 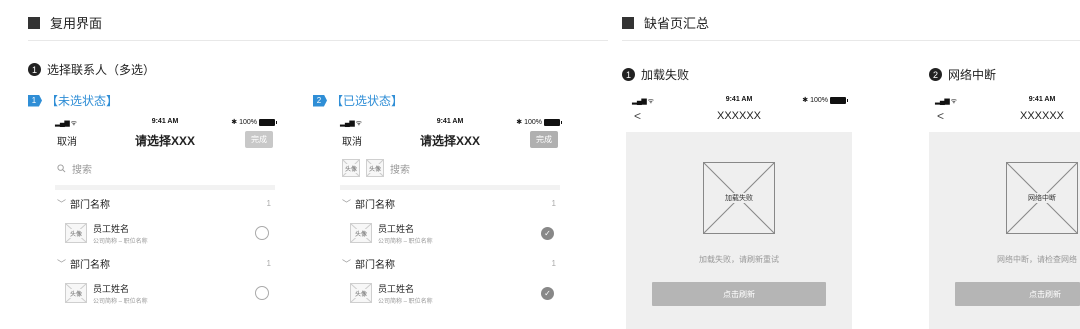 What do you see at coordinates (367, 101) in the screenshot?
I see `state-title: 【已选状态】` at bounding box center [367, 101].